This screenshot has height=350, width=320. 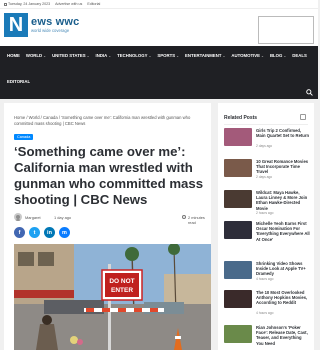 I want to click on publish-date: 1 day ago, so click(x=63, y=217).